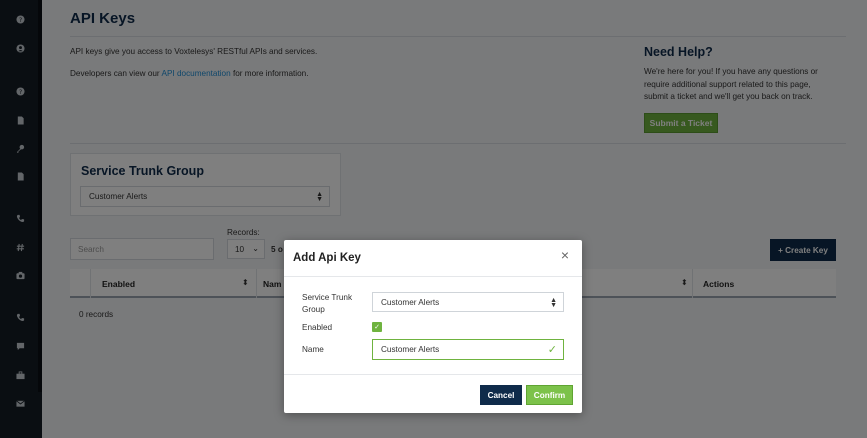 The height and width of the screenshot is (438, 867). Describe the element at coordinates (410, 302) in the screenshot. I see `service-trunk-value: Customer Alerts` at that location.